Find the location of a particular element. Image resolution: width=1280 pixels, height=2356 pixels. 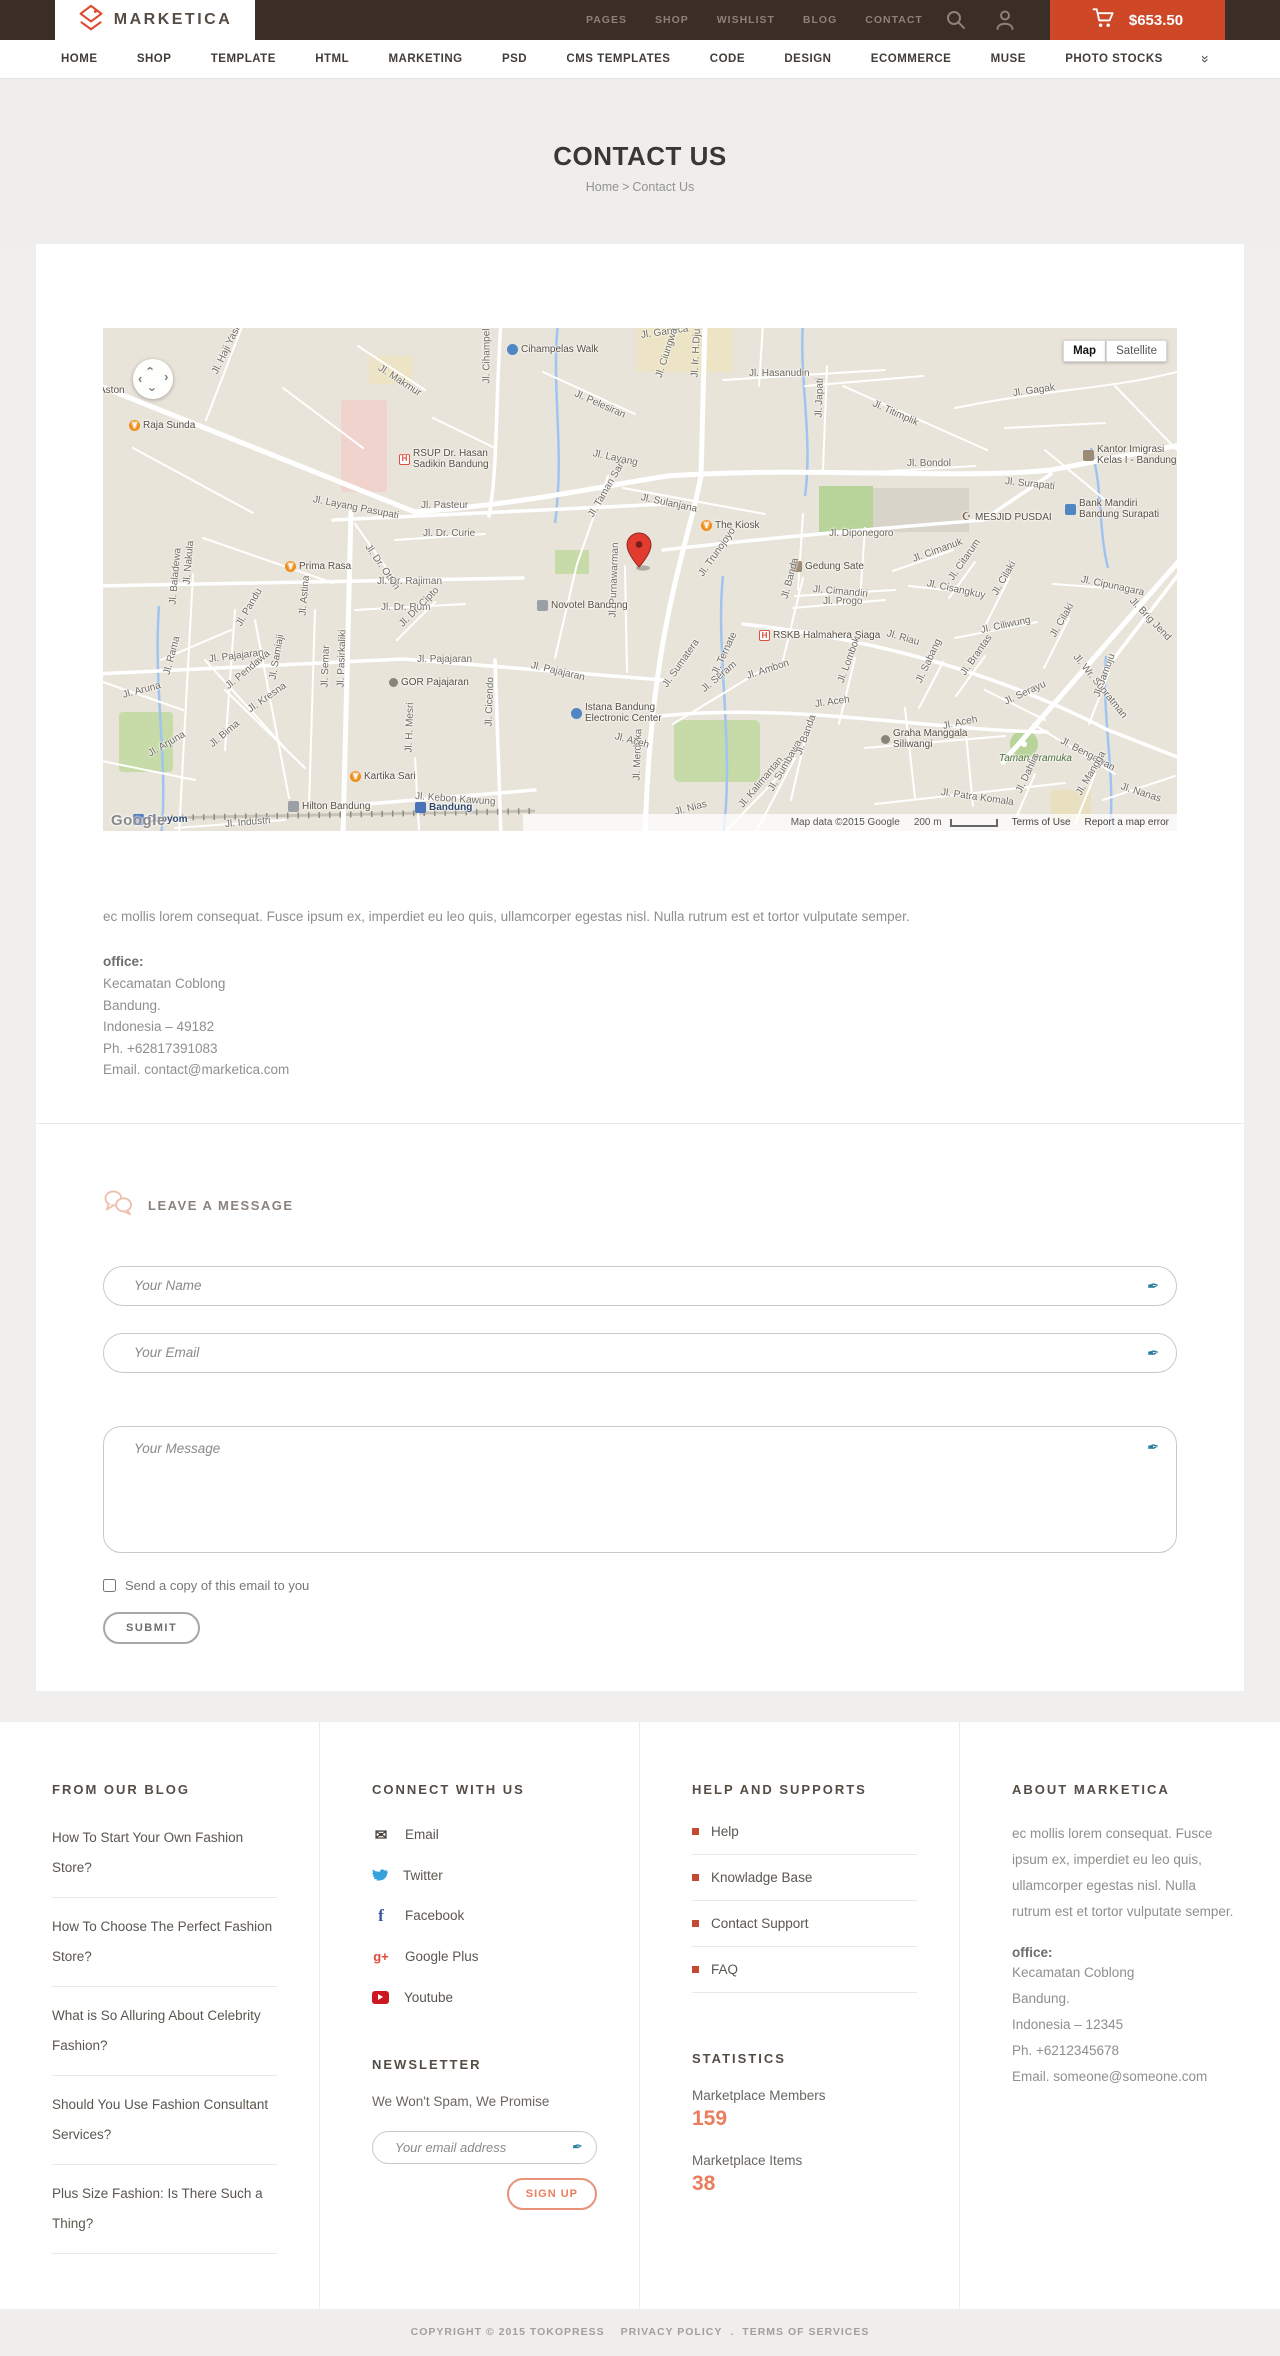

map-label: Jl. Brantas is located at coordinates (976, 655).